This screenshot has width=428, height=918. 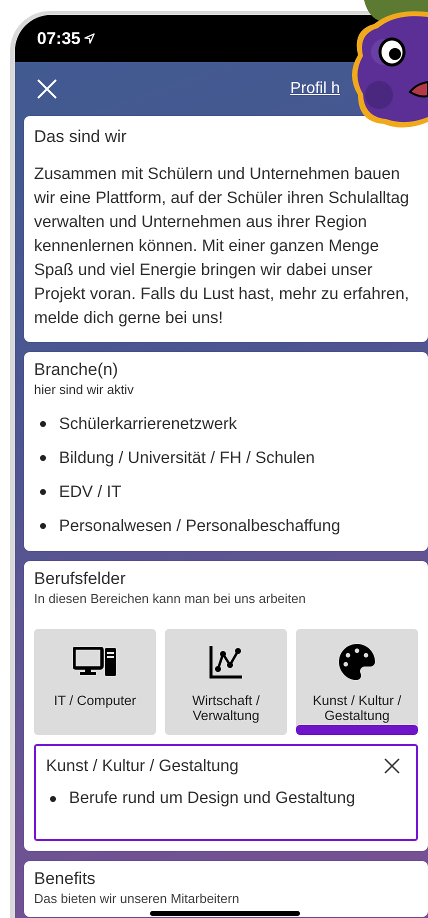 What do you see at coordinates (84, 389) in the screenshot?
I see `section-subtitle: hier sind wir aktiv` at bounding box center [84, 389].